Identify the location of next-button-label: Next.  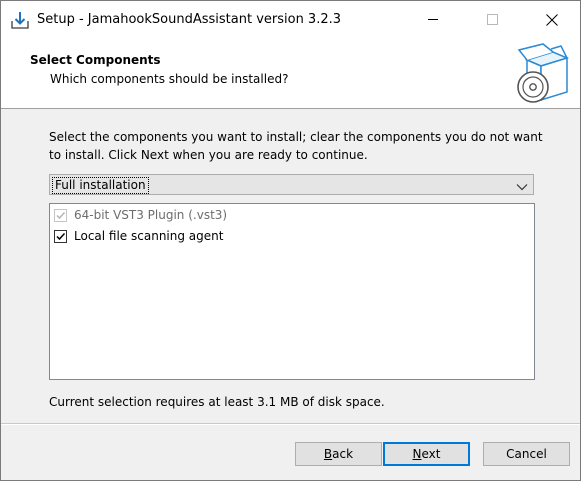
(426, 454).